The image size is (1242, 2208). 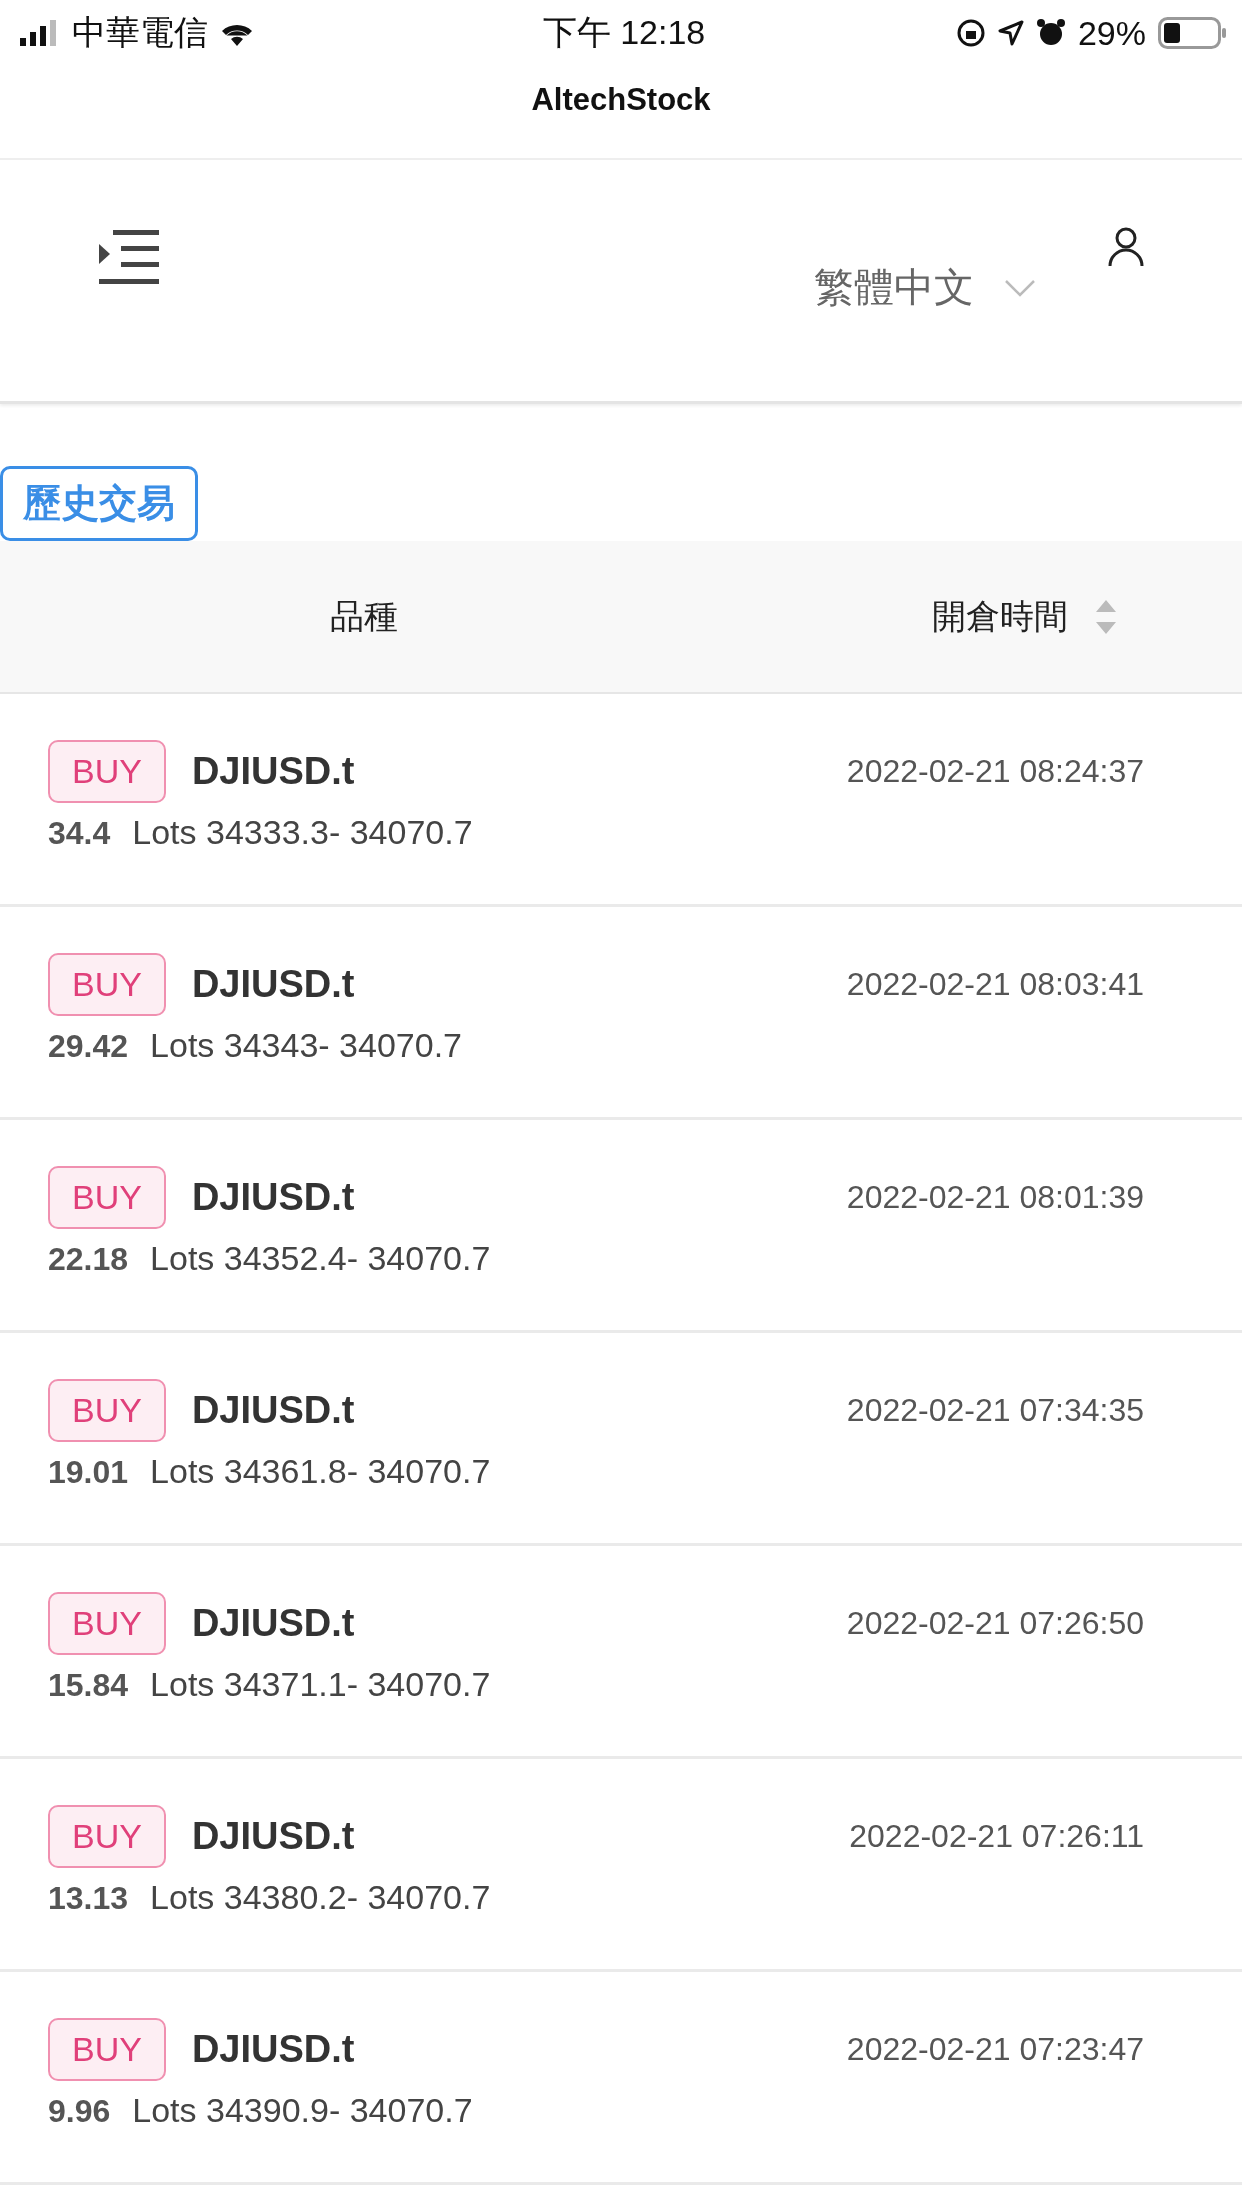 I want to click on trade-volume: 13.13, so click(x=88, y=1898).